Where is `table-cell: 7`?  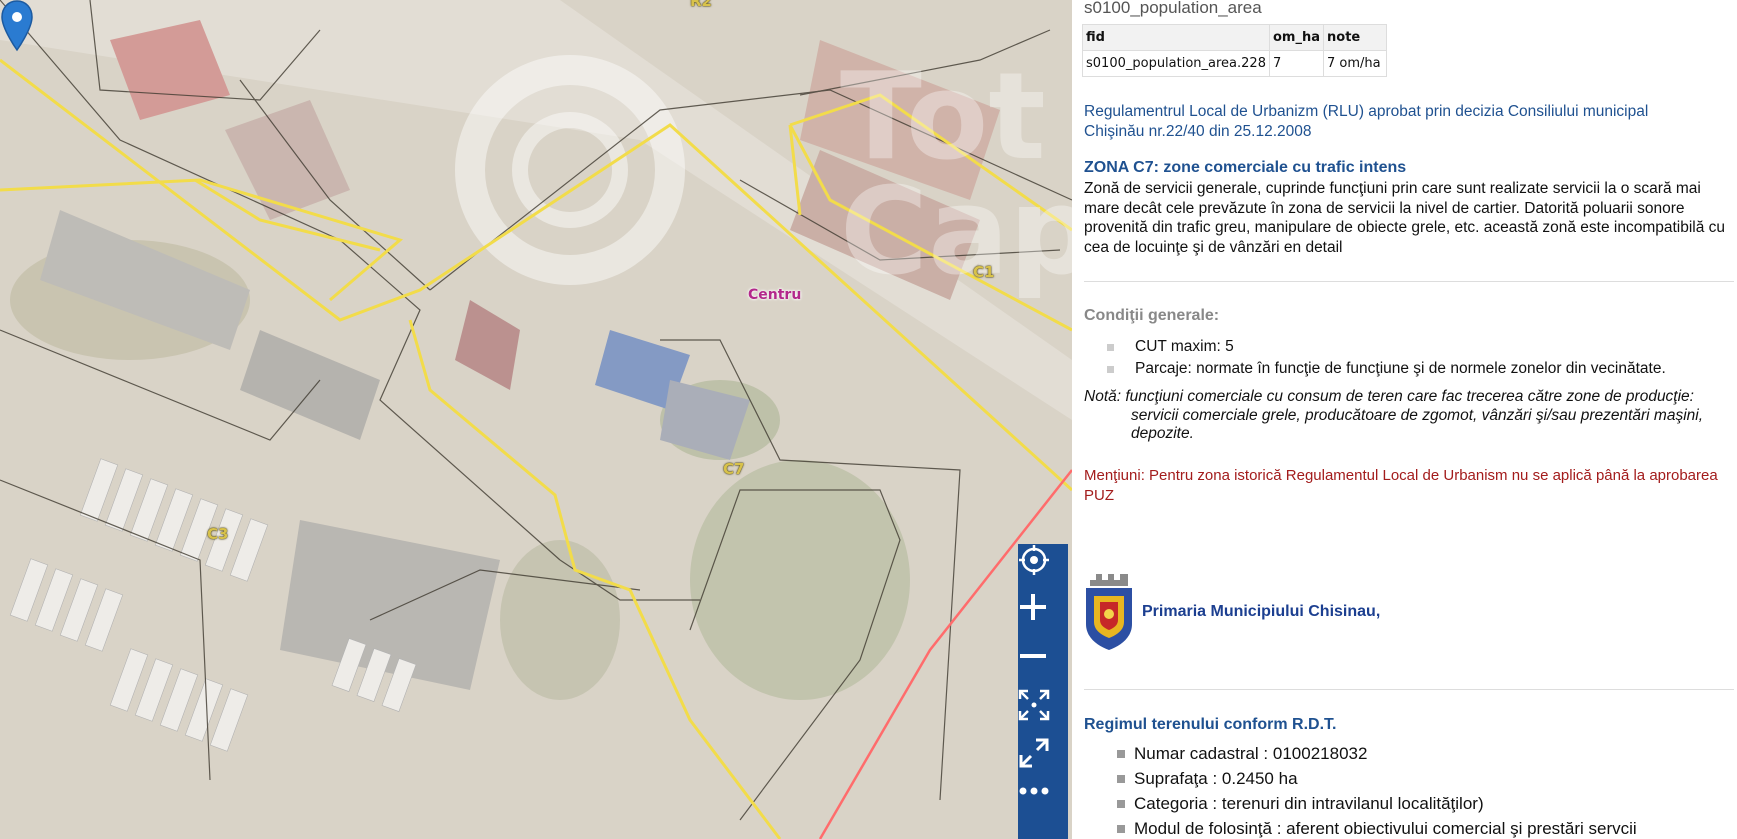
table-cell: 7 is located at coordinates (1296, 63).